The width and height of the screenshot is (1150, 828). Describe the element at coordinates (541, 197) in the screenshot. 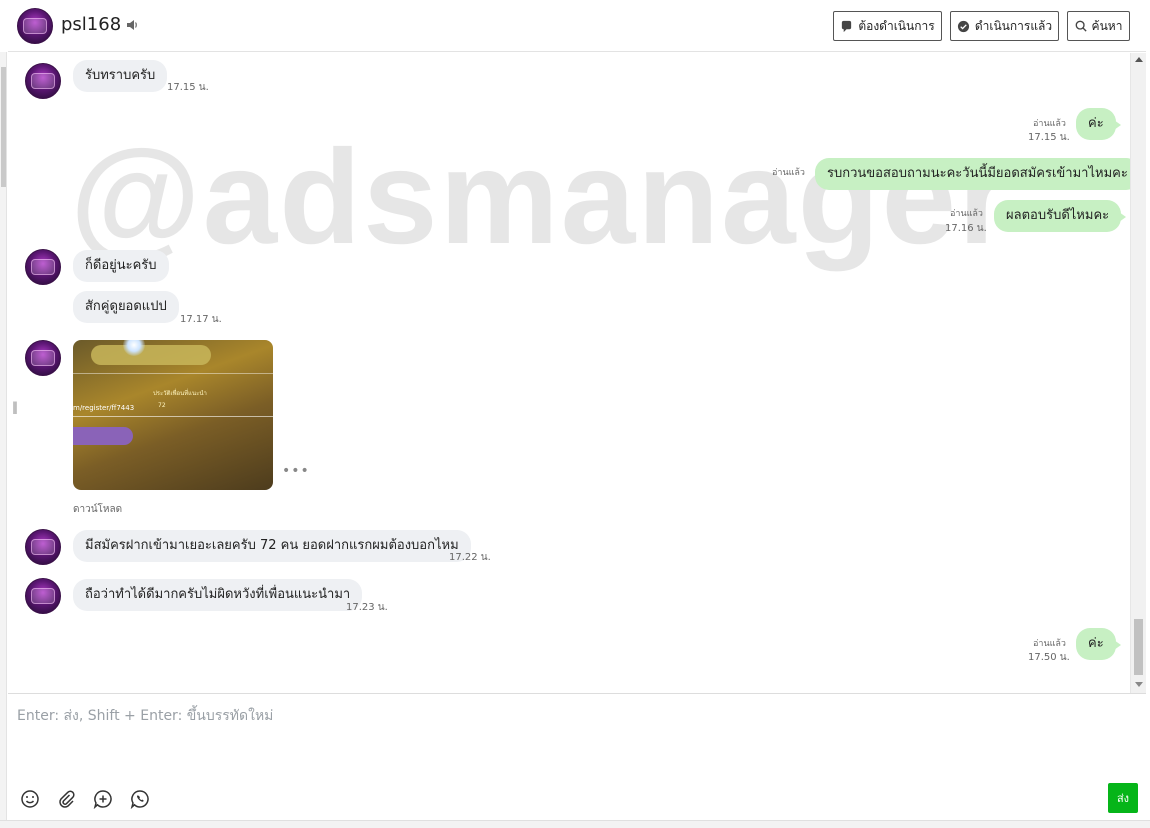

I see `watermark: @adsmanager` at that location.